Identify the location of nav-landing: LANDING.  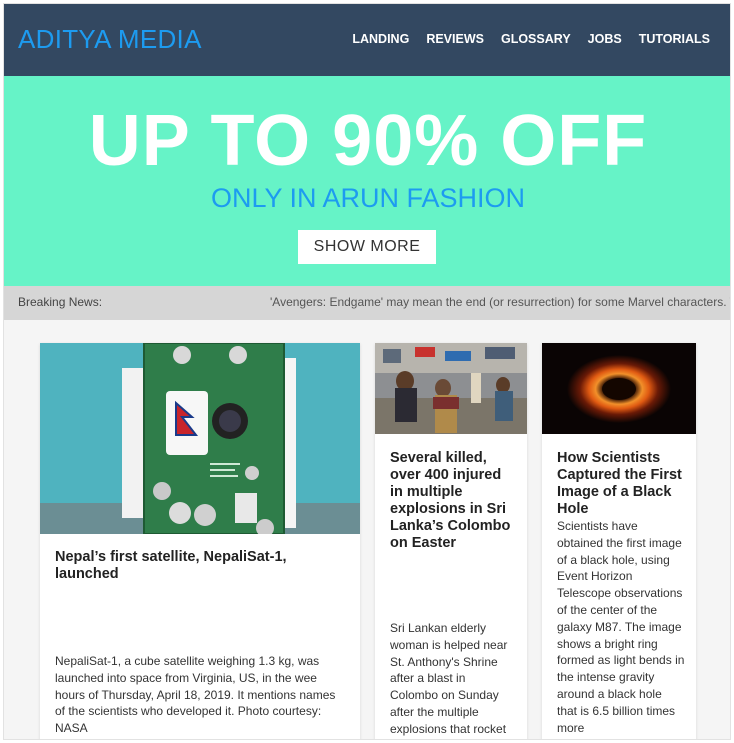
(380, 39).